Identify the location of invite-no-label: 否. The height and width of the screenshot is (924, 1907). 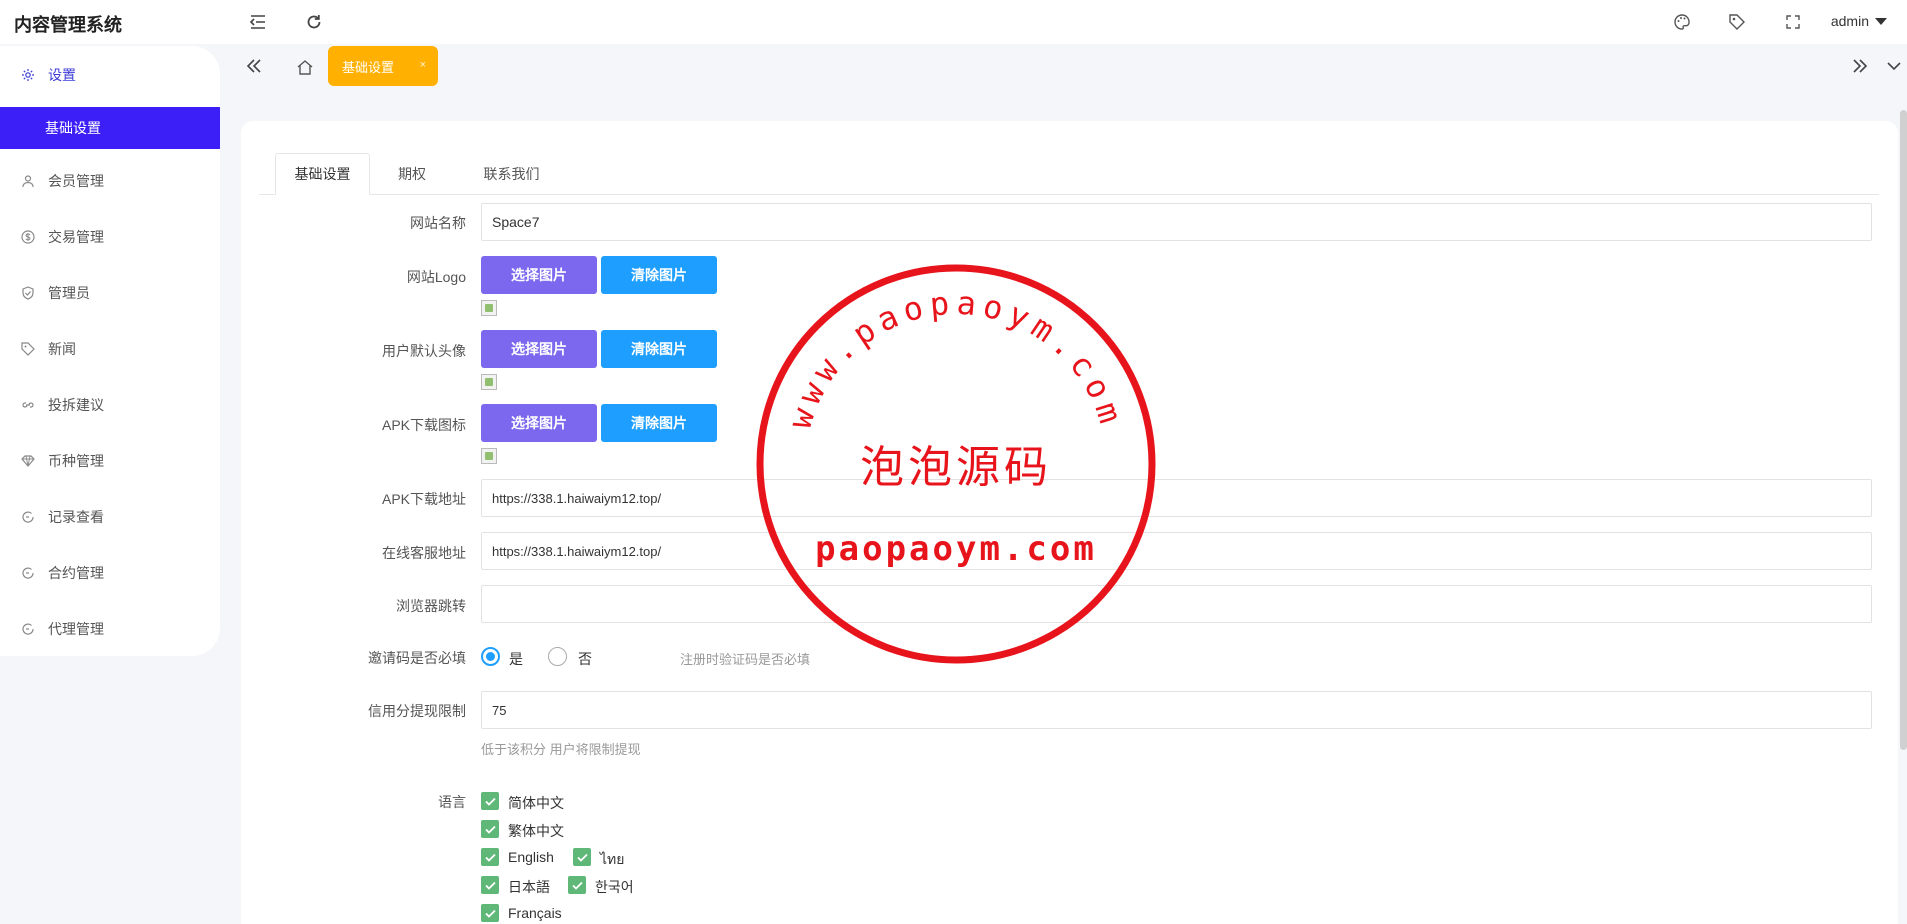
(585, 659).